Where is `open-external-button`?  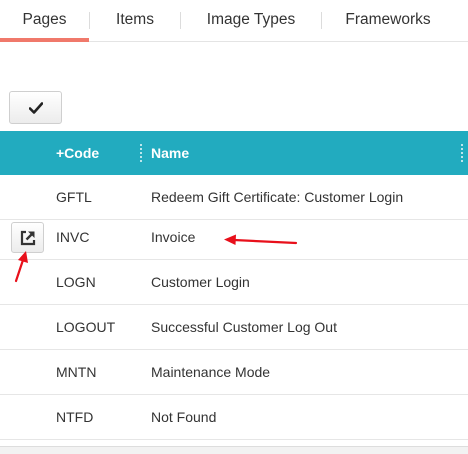 open-external-button is located at coordinates (27, 237).